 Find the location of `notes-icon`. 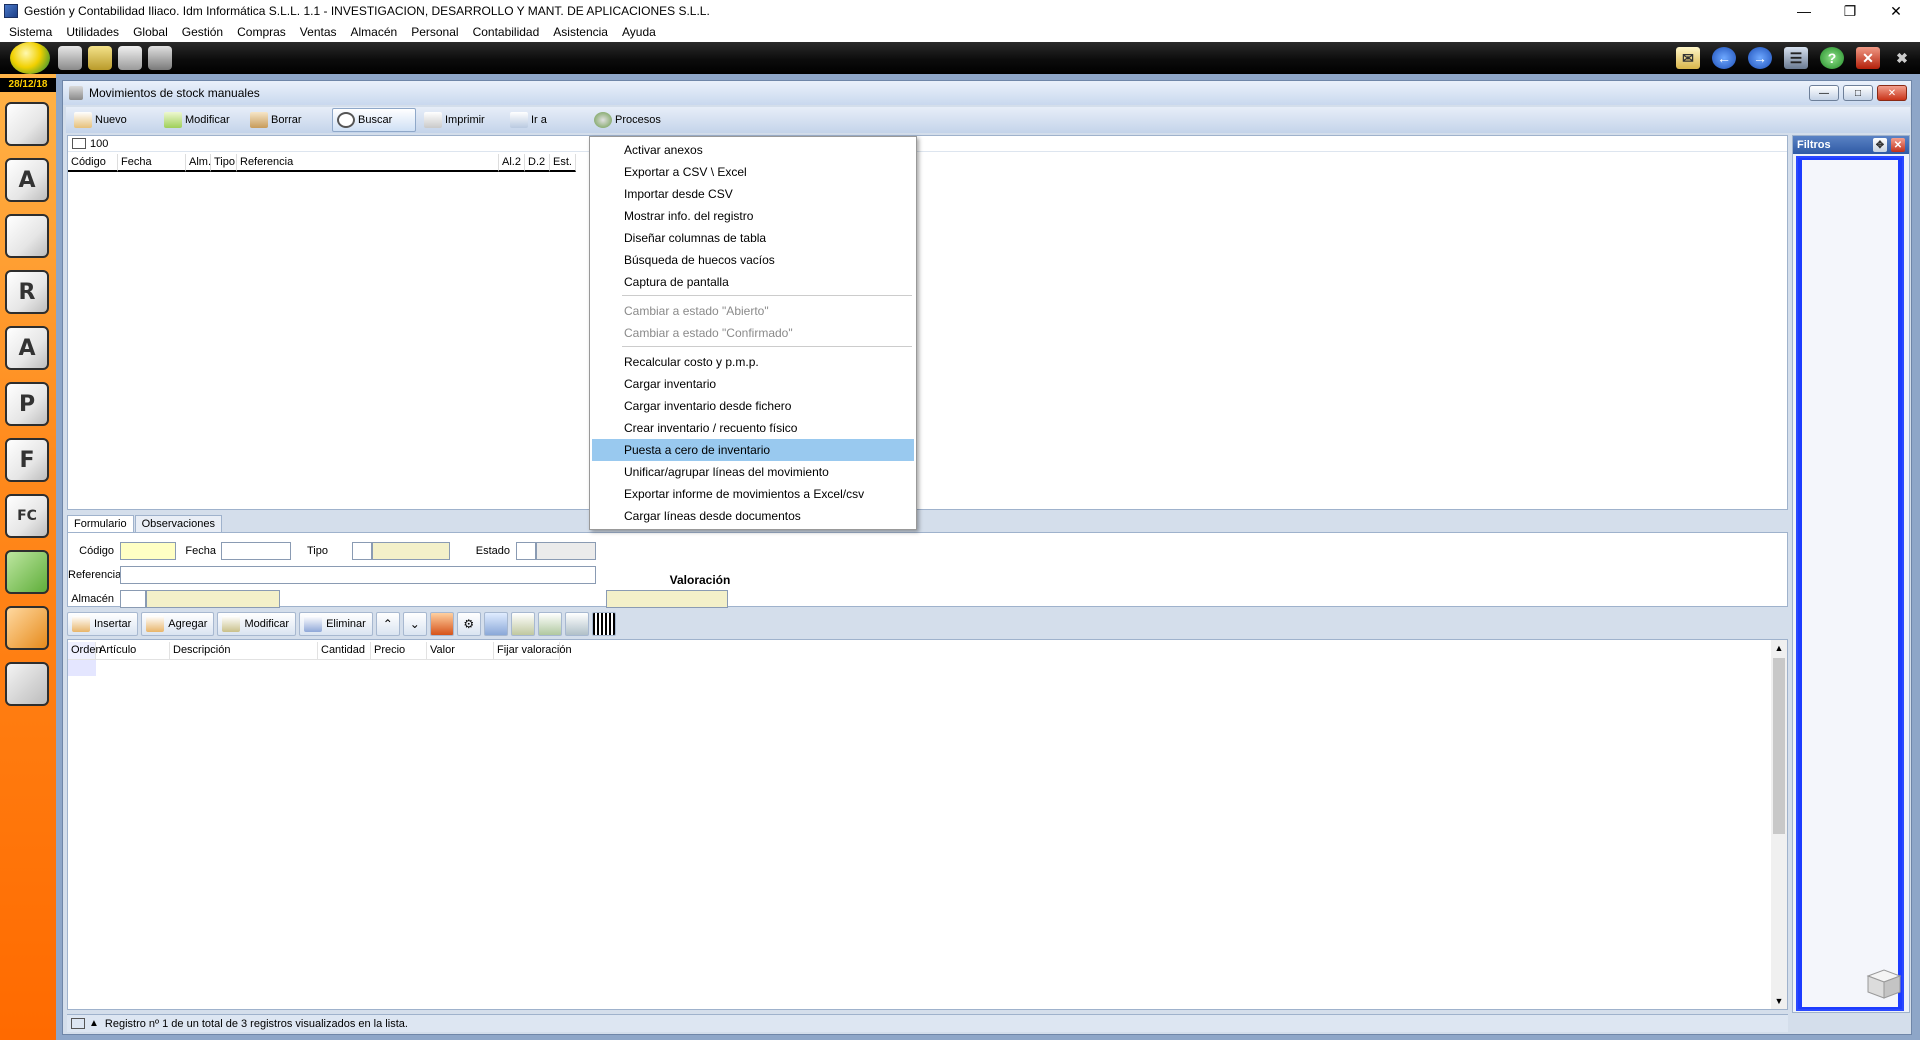

notes-icon is located at coordinates (130, 58).